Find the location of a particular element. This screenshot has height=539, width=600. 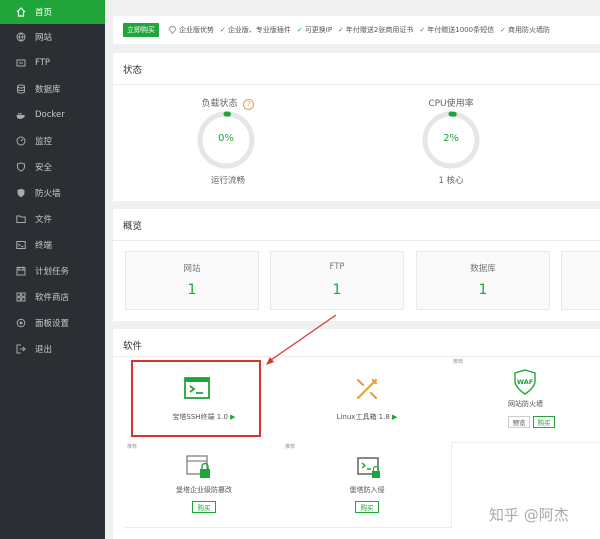

sidebar-item-website: 网站 is located at coordinates (52, 37).